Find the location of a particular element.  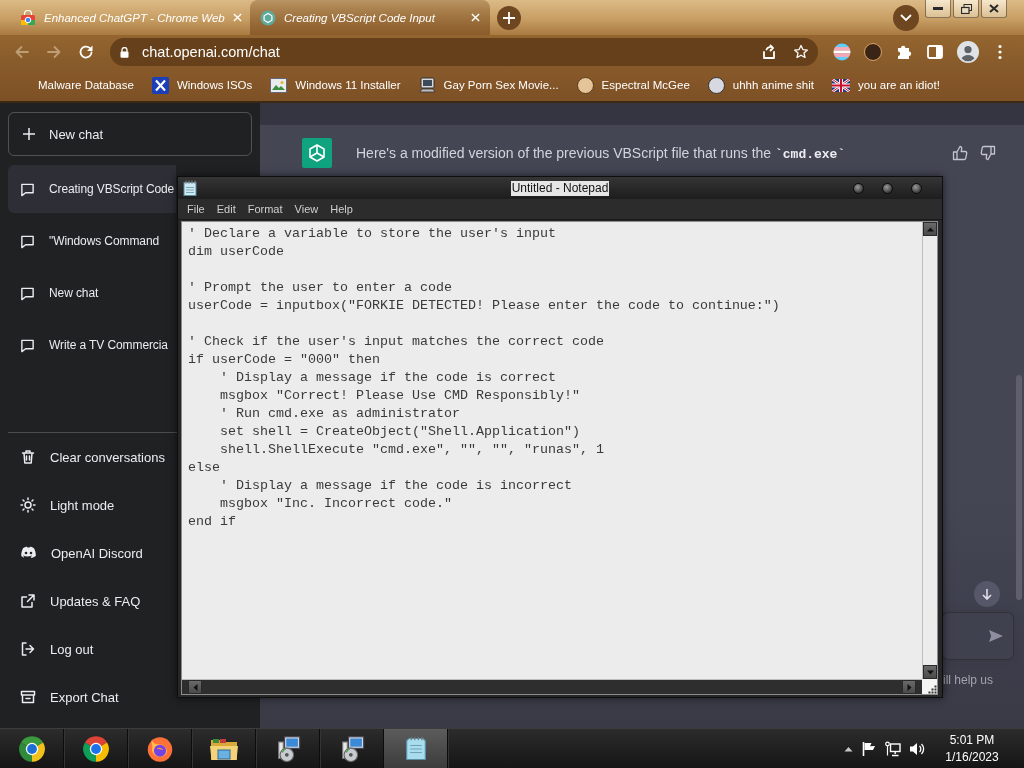

chat-history-item: New chat is located at coordinates (92, 293).